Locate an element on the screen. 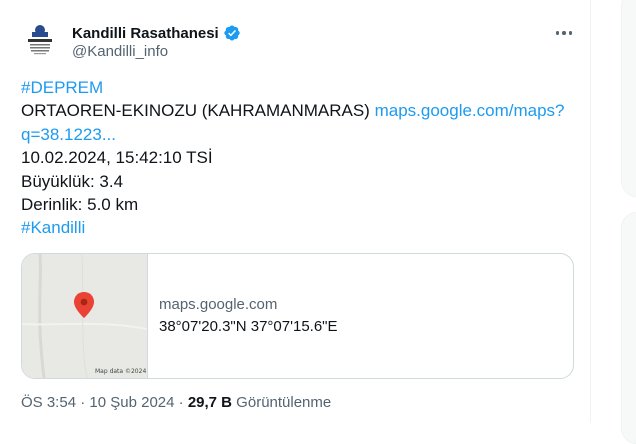 This screenshot has height=444, width=636. avatar is located at coordinates (40, 42).